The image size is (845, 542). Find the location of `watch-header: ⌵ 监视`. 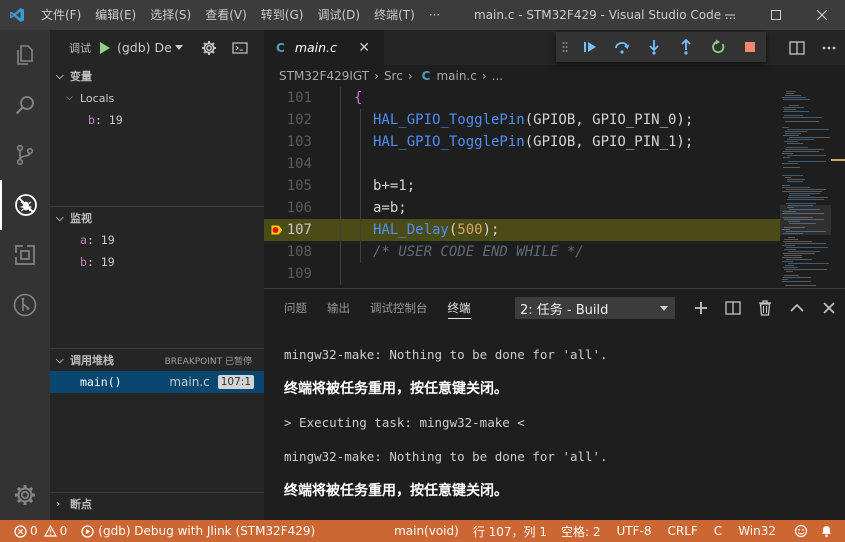

watch-header: ⌵ 监视 is located at coordinates (157, 218).